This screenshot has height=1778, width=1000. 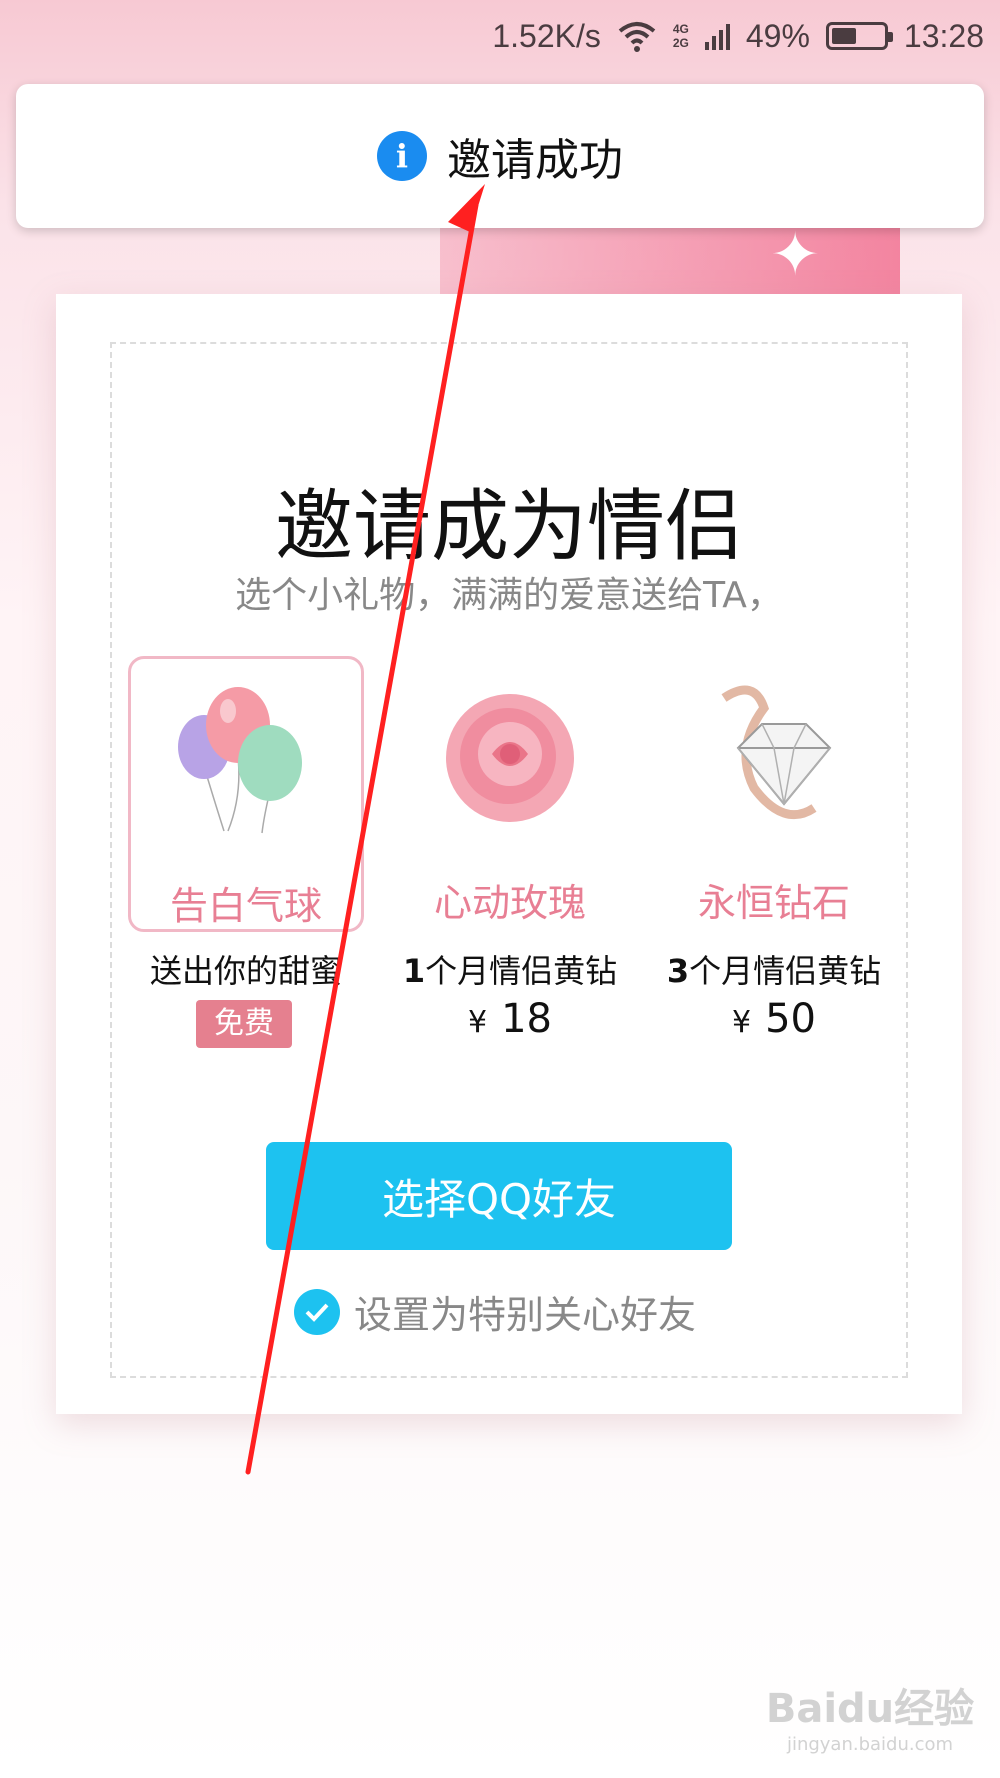 What do you see at coordinates (509, 903) in the screenshot?
I see `gift-name: 心动玫瑰` at bounding box center [509, 903].